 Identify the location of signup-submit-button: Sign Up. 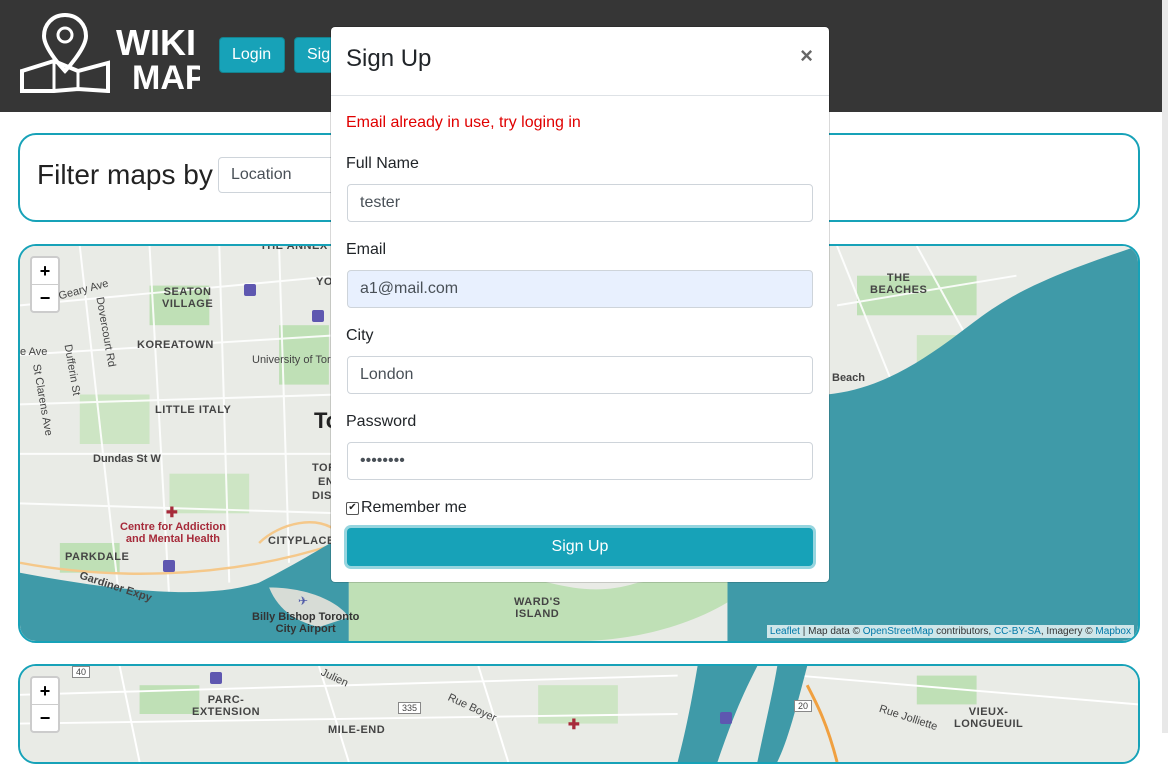
(580, 547).